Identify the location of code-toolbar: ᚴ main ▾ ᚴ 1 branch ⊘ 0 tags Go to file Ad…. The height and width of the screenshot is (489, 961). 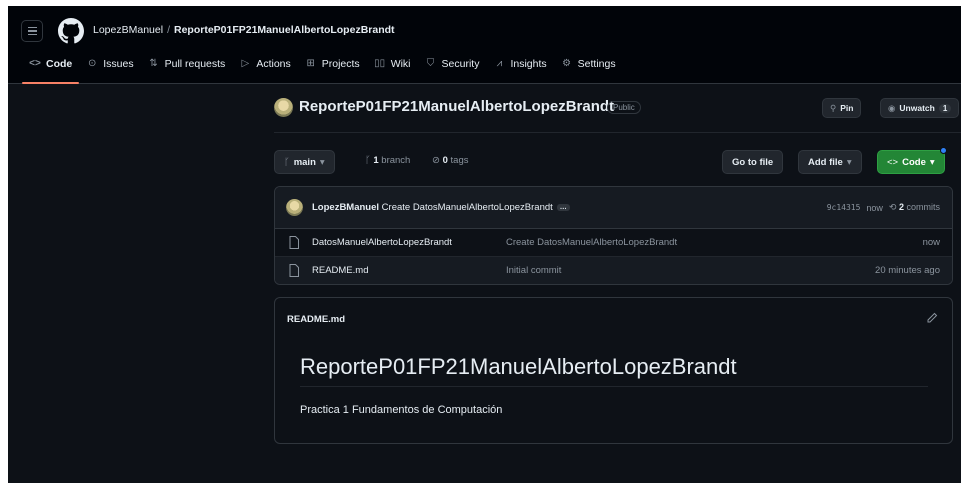
(617, 160).